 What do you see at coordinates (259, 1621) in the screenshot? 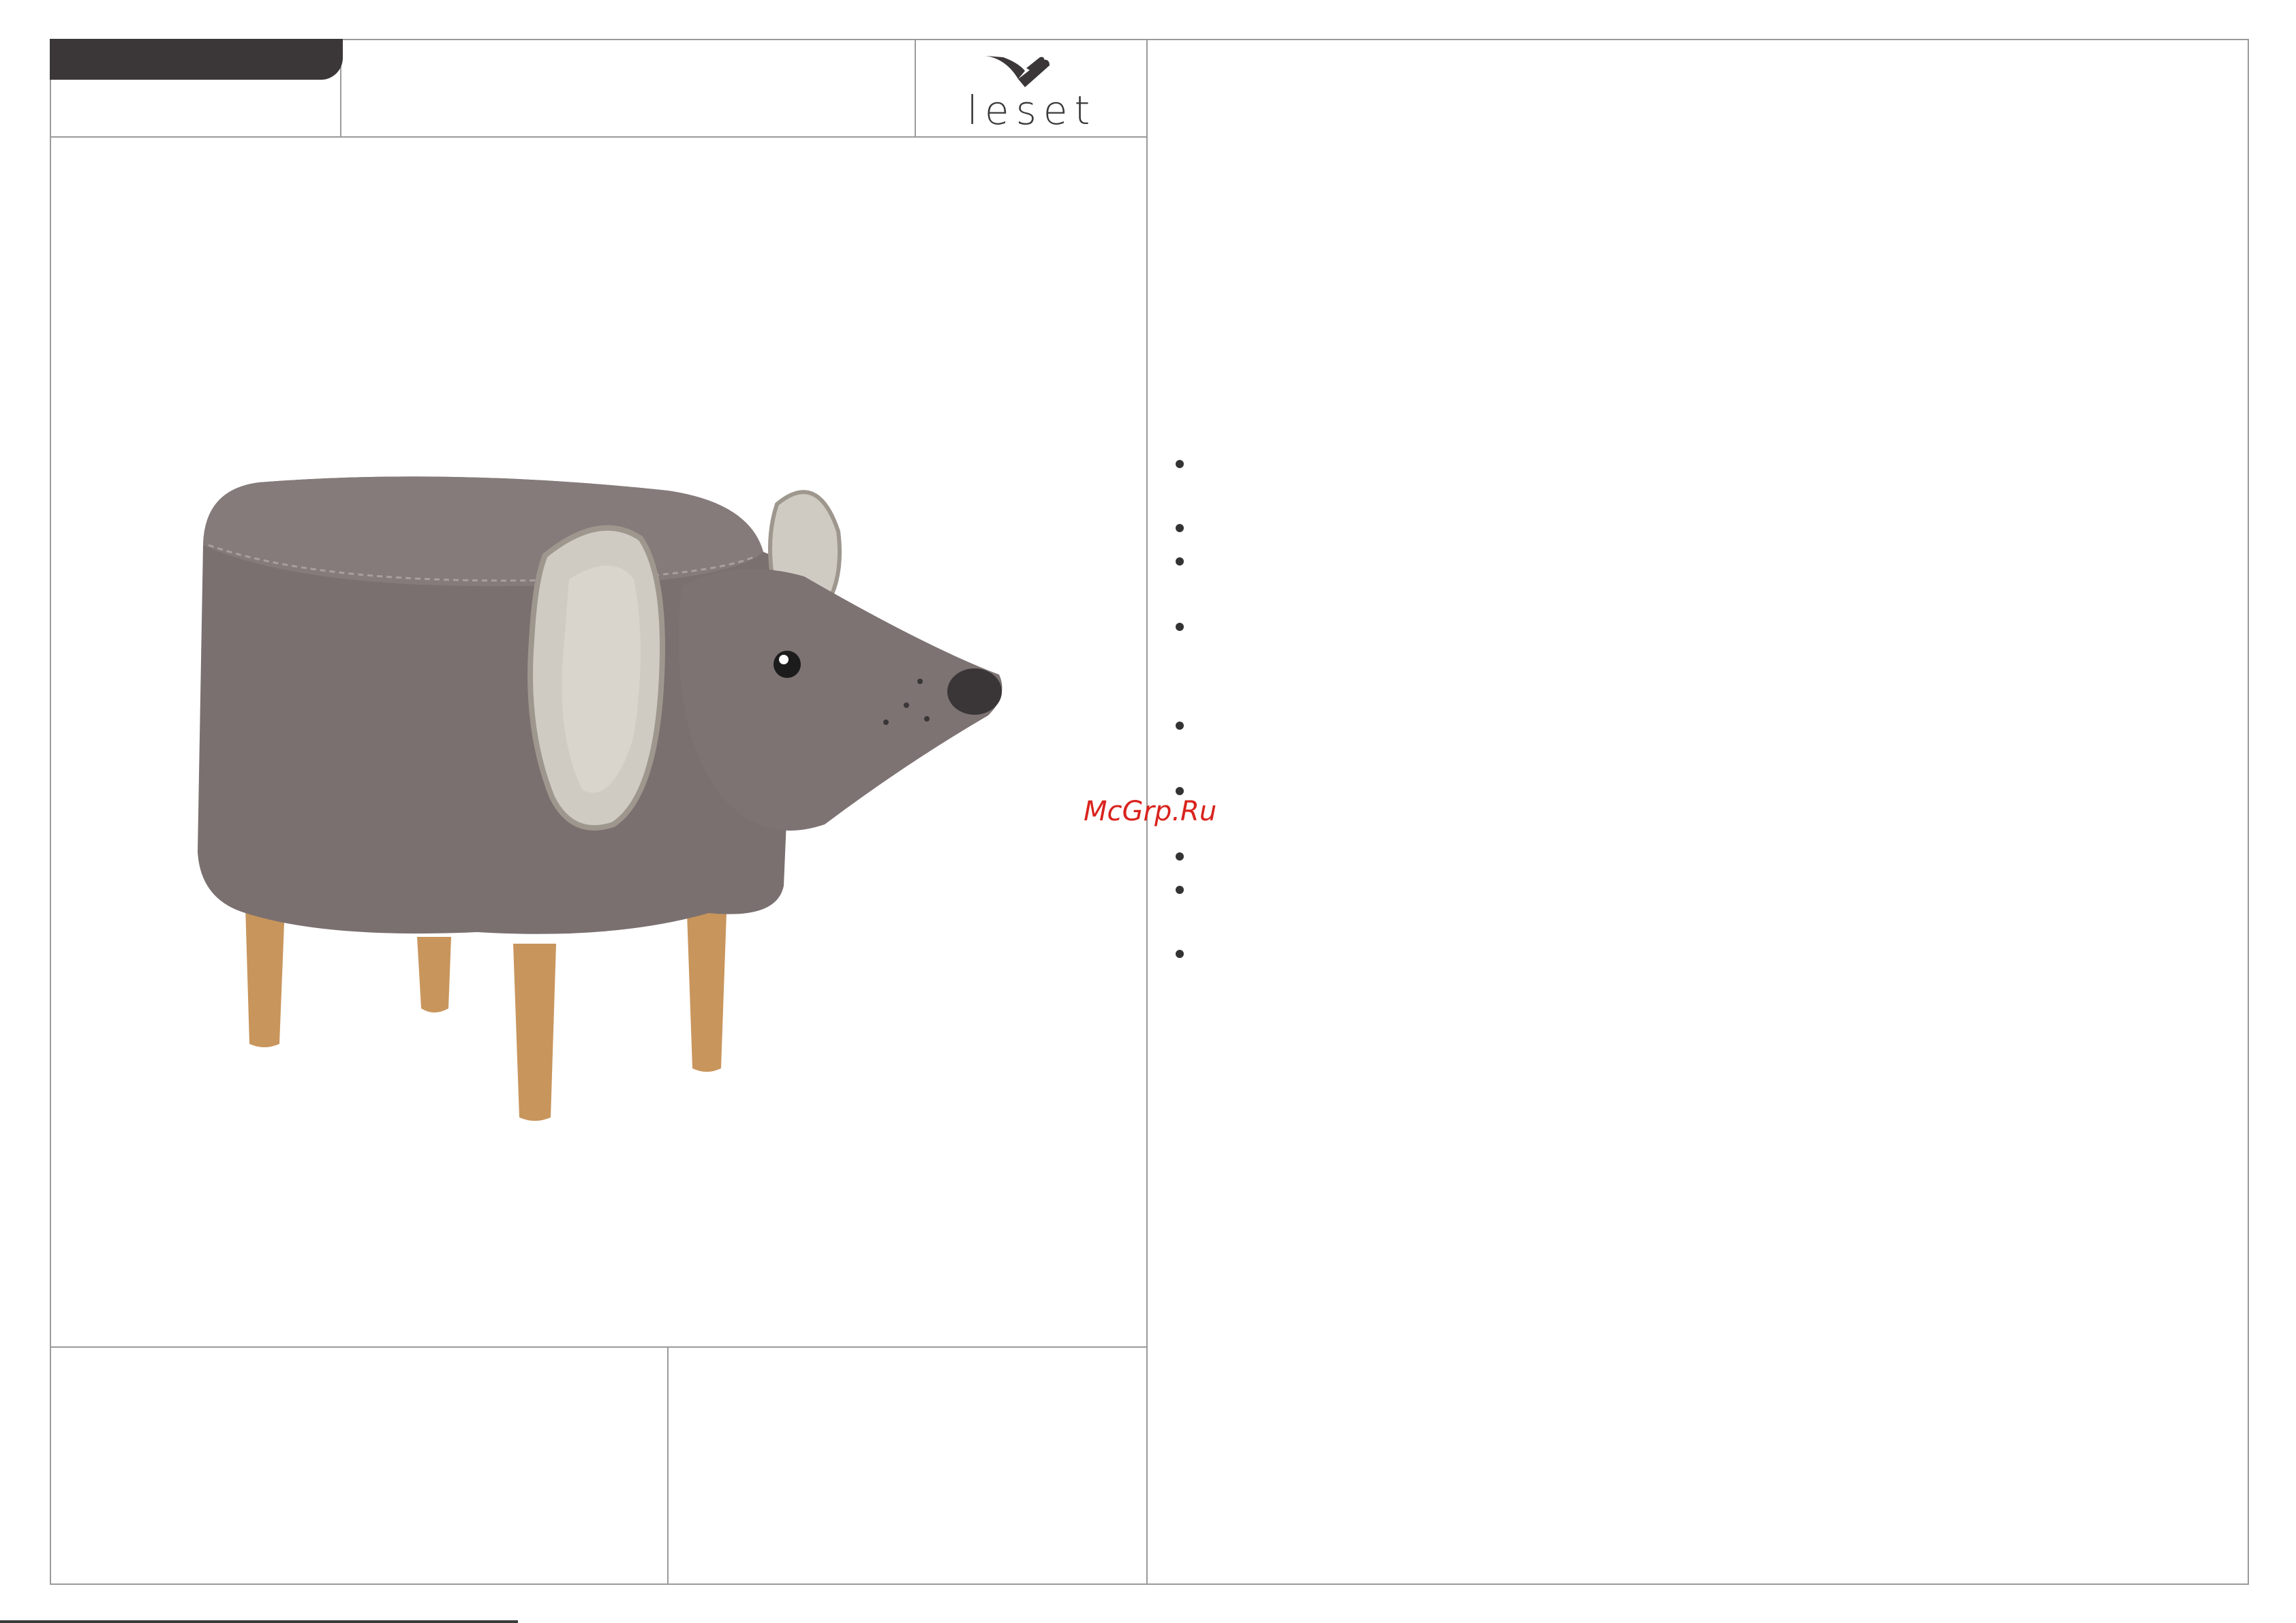
I see `page-bottom-mark` at bounding box center [259, 1621].